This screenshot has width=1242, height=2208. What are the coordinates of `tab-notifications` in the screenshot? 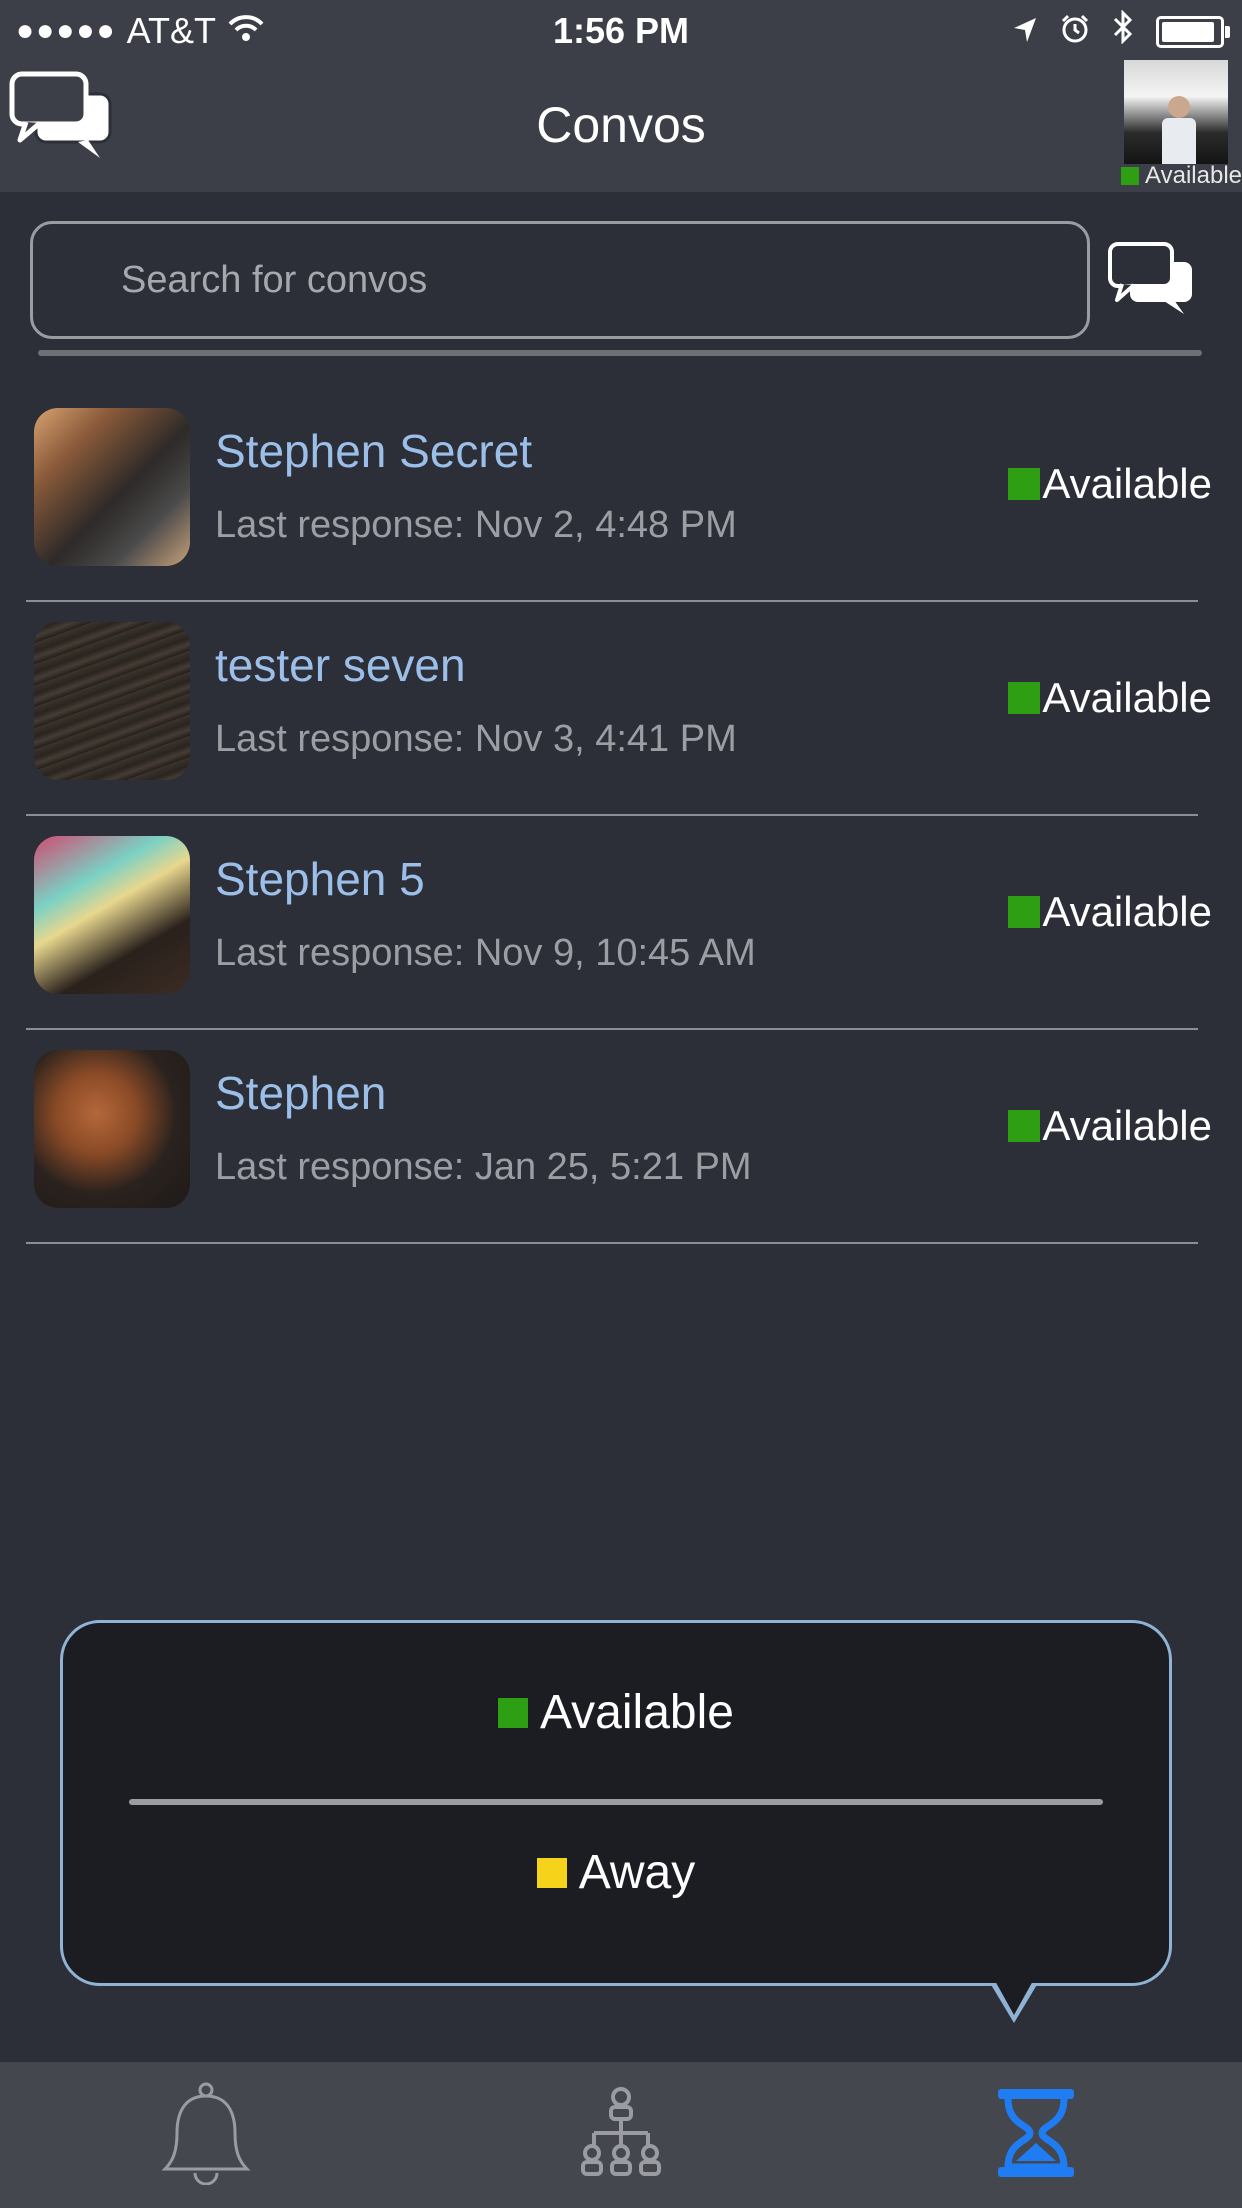 It's located at (206, 2135).